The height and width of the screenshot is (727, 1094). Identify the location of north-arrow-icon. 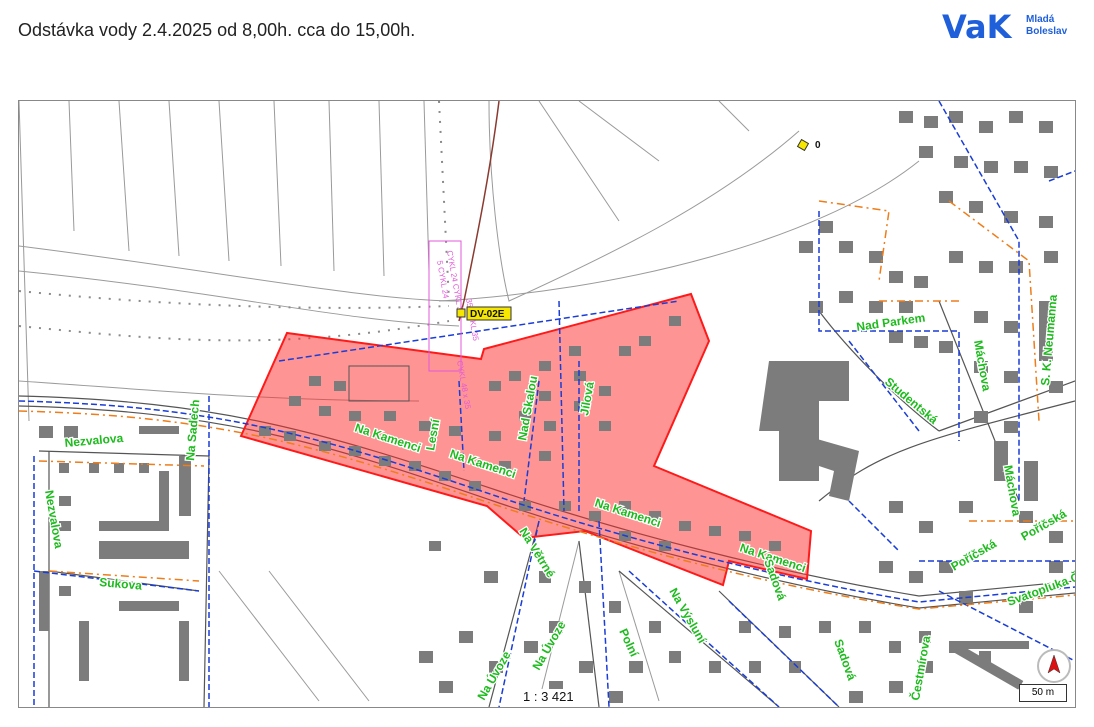
(1054, 666).